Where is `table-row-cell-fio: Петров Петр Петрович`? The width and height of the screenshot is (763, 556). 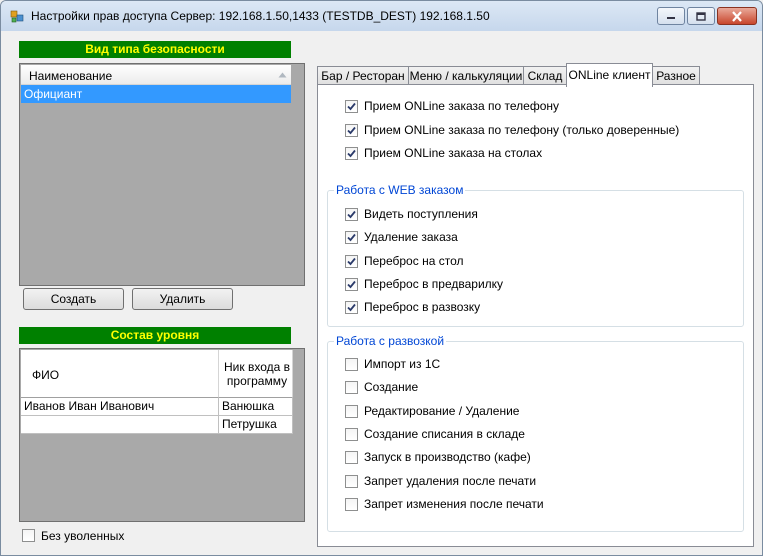 table-row-cell-fio: Петров Петр Петрович is located at coordinates (120, 425).